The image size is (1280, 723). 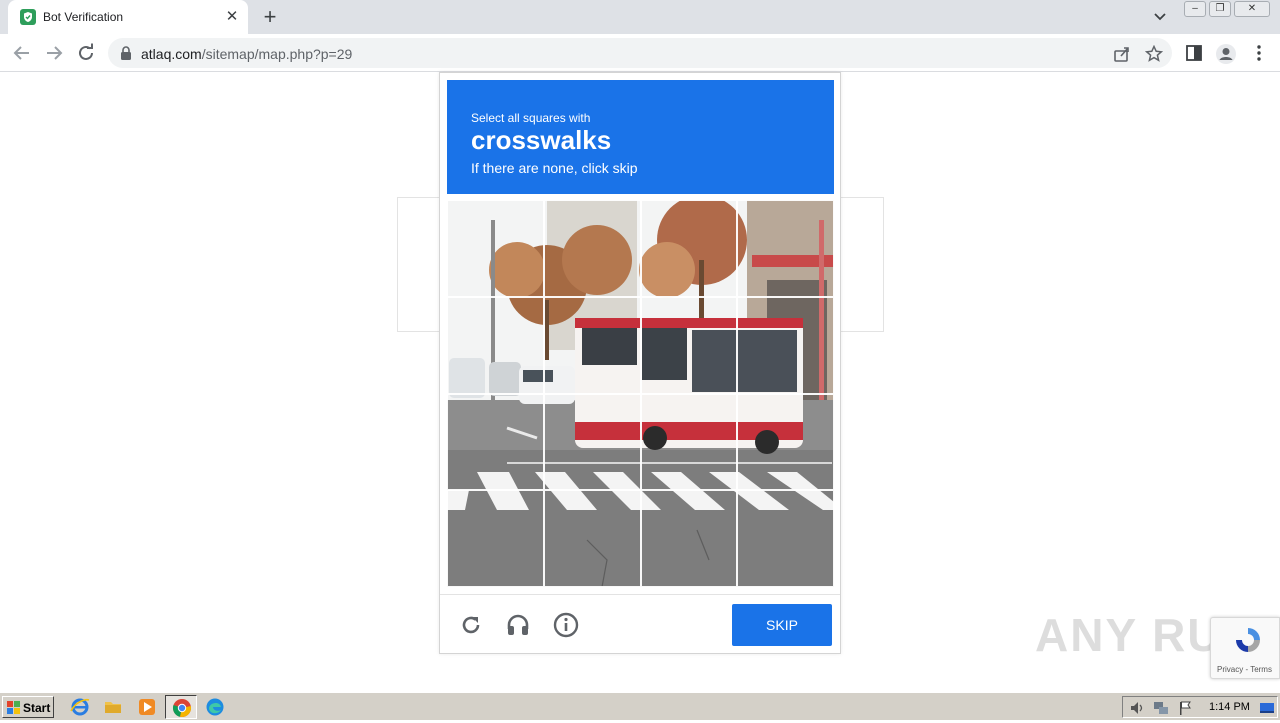 I want to click on minimize-window-button: –, so click(x=1195, y=9).